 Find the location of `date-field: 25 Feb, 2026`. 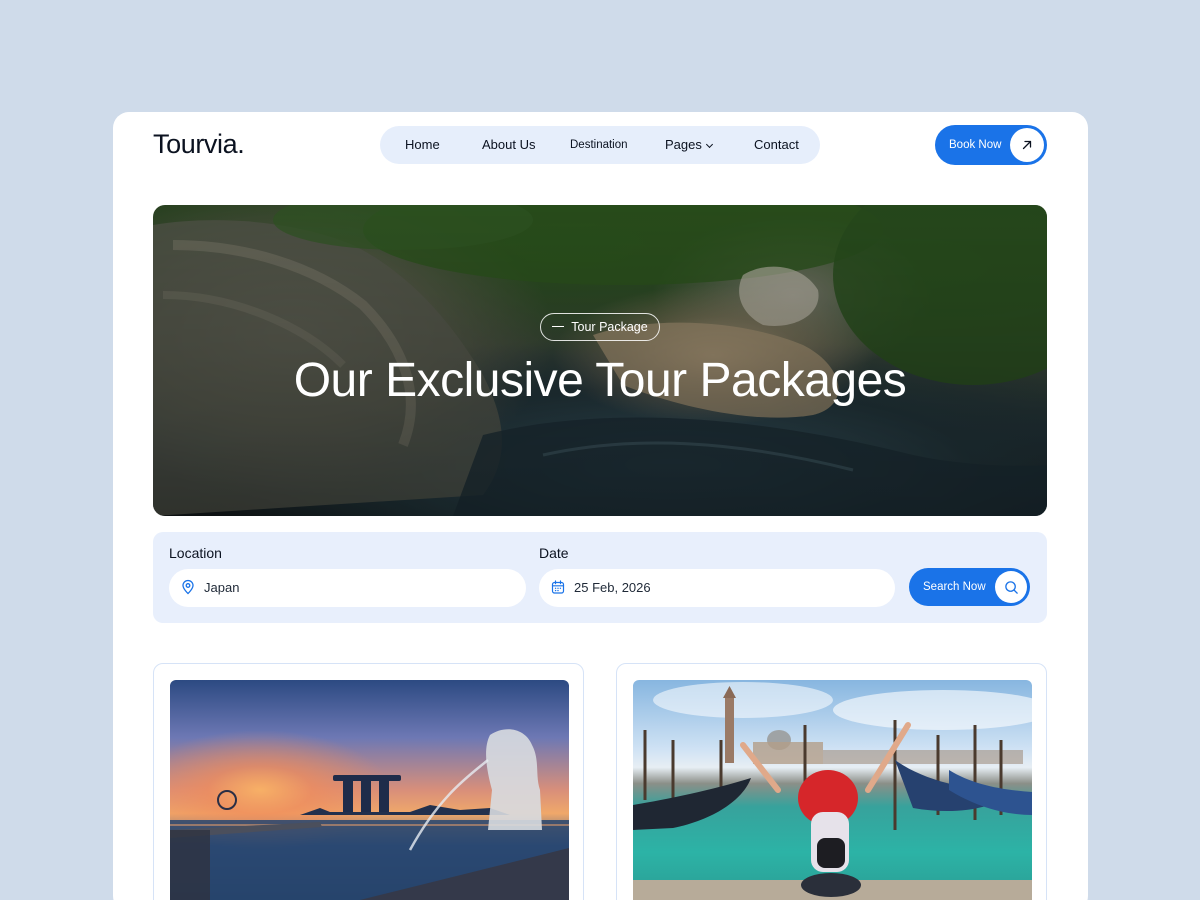

date-field: 25 Feb, 2026 is located at coordinates (717, 588).